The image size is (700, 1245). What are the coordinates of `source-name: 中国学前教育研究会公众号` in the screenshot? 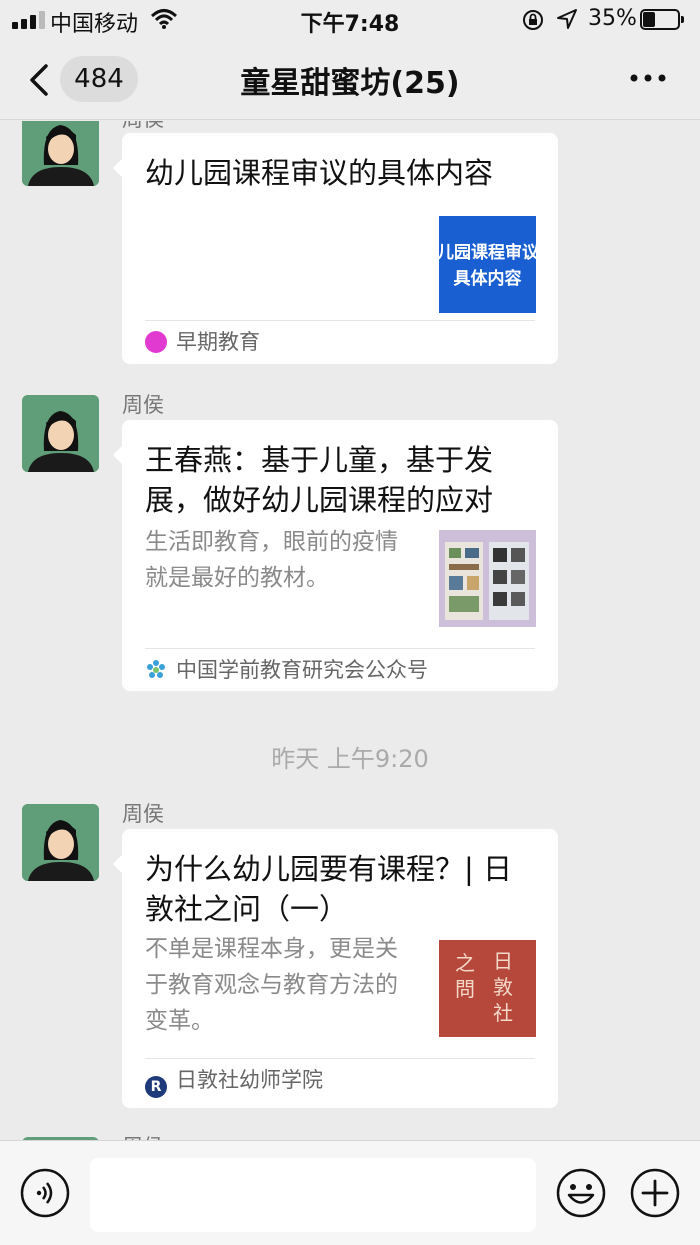 It's located at (302, 670).